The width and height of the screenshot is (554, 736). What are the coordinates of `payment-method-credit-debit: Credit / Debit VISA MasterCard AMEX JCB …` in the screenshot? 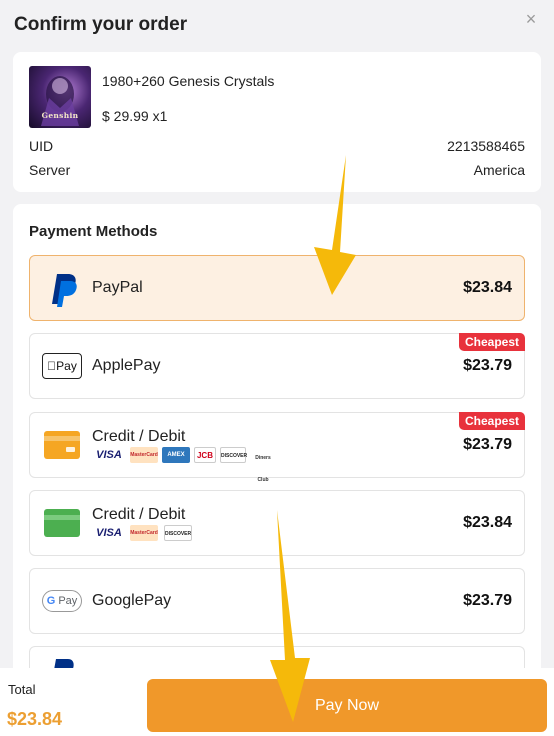 It's located at (277, 447).